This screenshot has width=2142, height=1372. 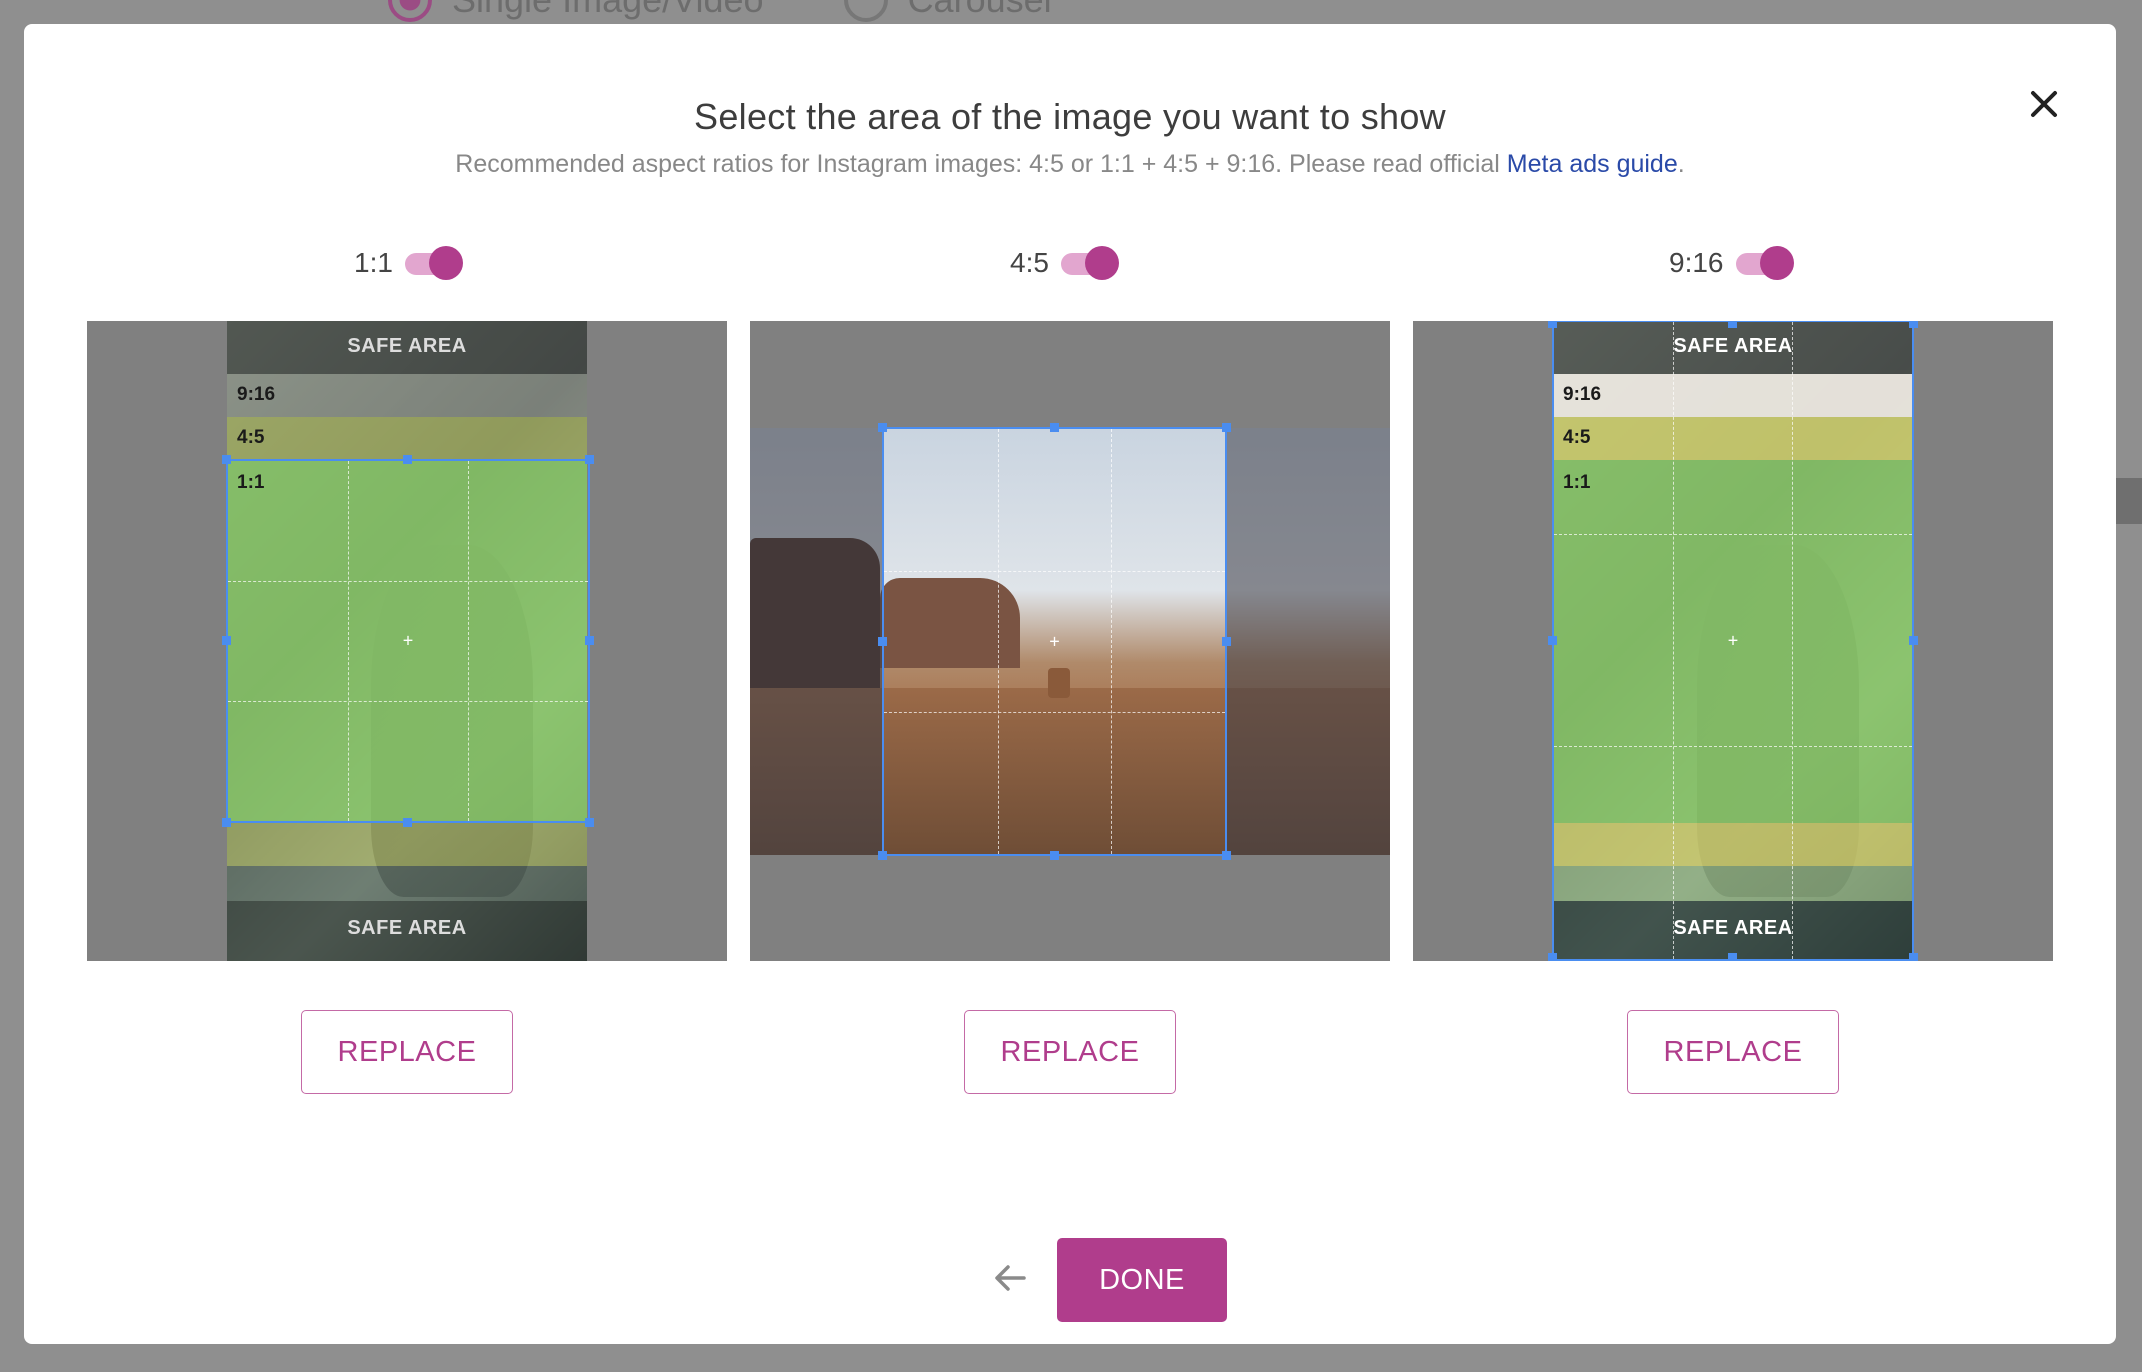 What do you see at coordinates (865, 11) in the screenshot?
I see `radio-carousel` at bounding box center [865, 11].